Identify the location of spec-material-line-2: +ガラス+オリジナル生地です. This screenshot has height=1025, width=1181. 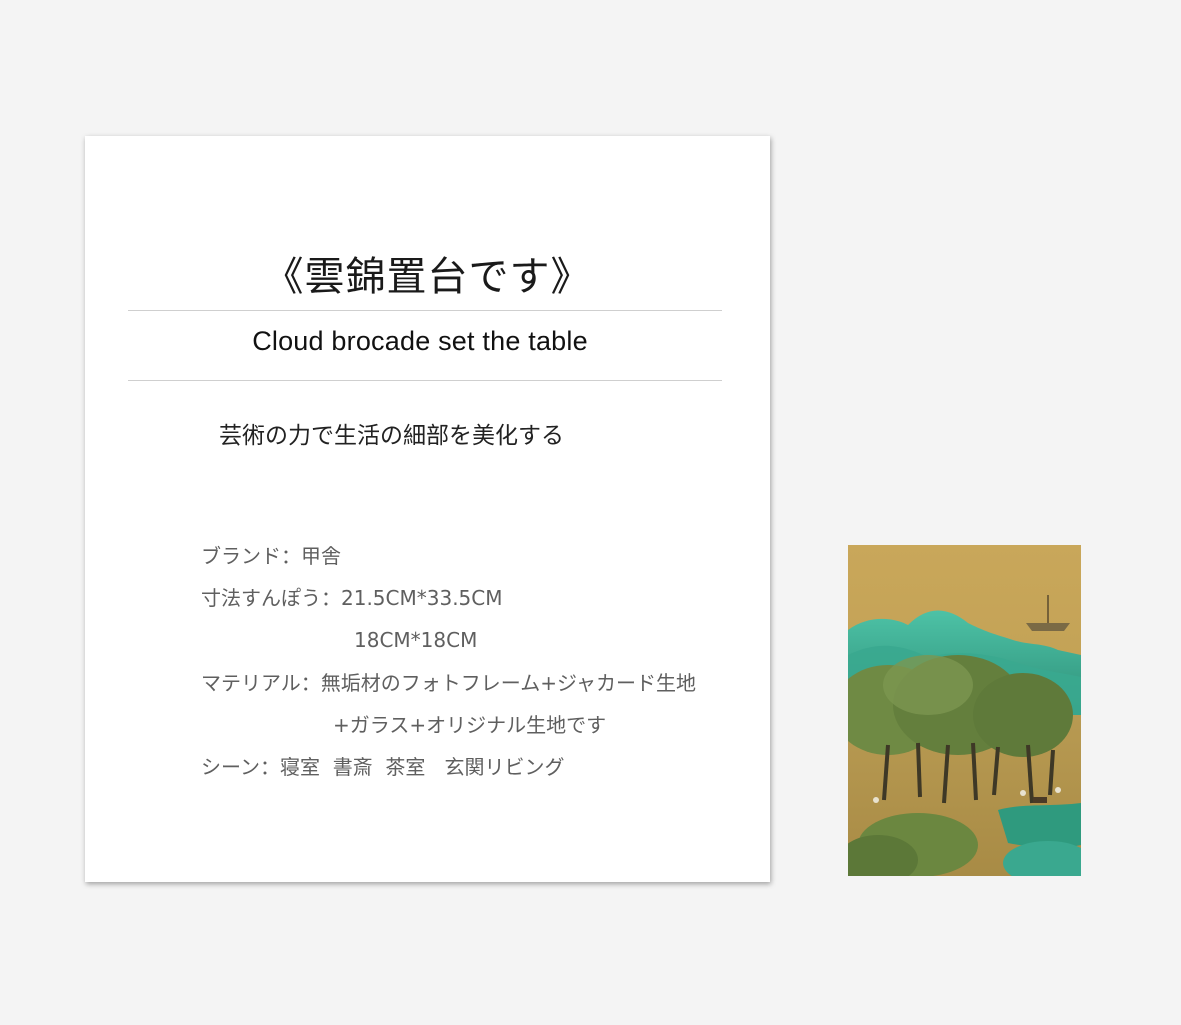
(469, 725).